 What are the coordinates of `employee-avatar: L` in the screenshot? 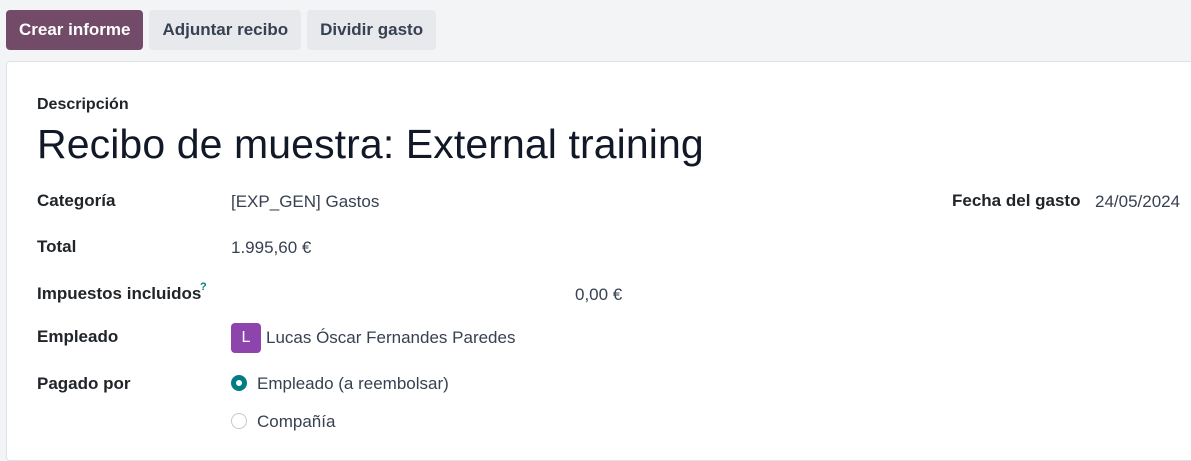 It's located at (246, 338).